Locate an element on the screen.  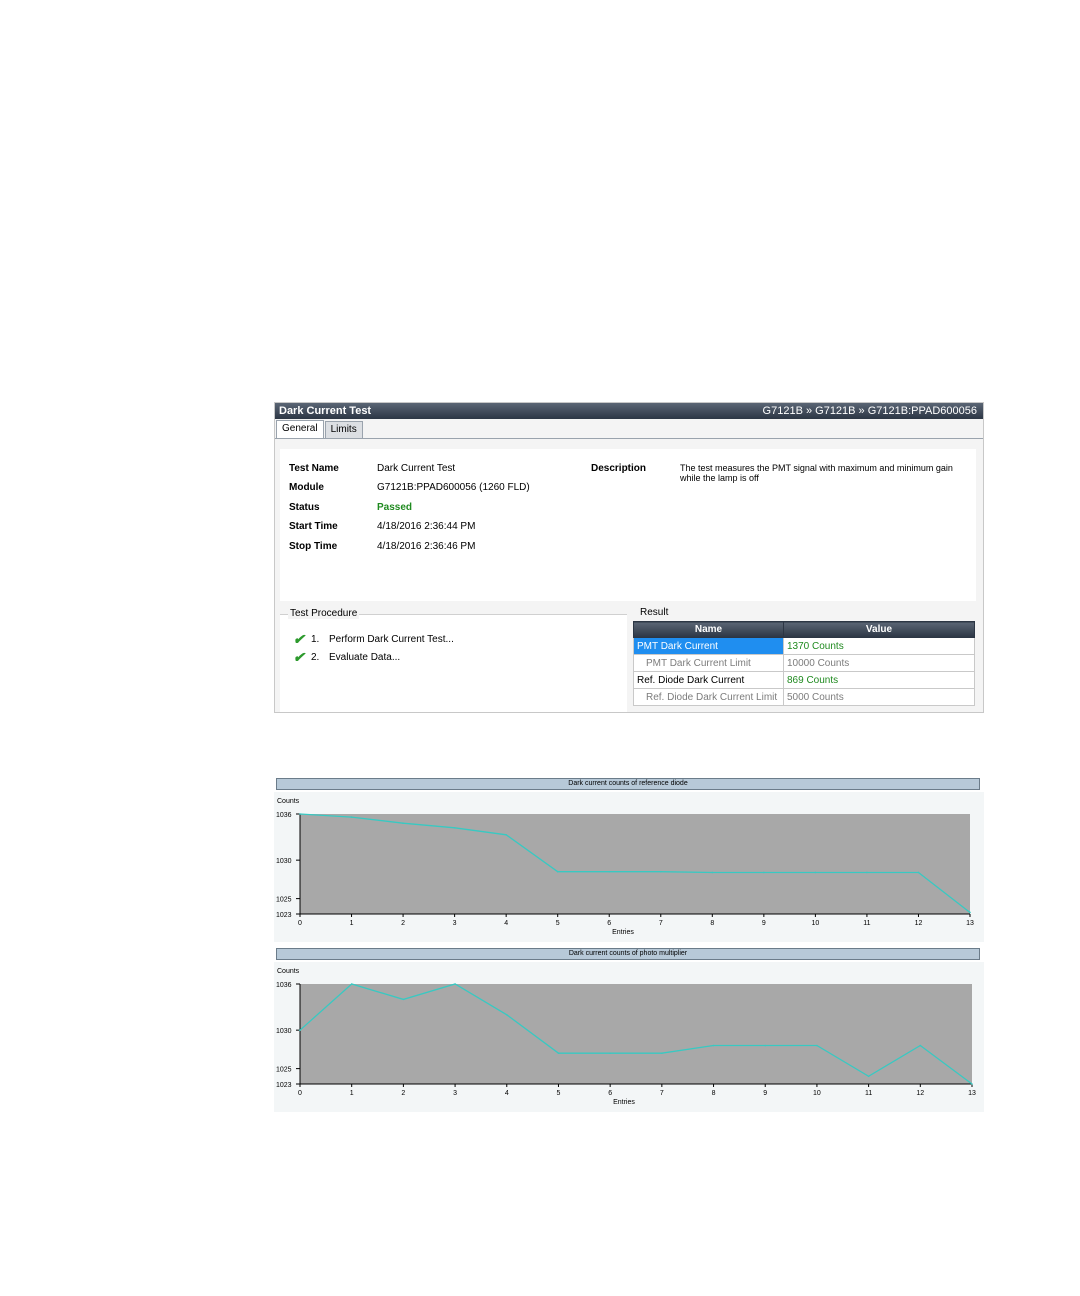
row-name: PMT Dark Current is located at coordinates (708, 646).